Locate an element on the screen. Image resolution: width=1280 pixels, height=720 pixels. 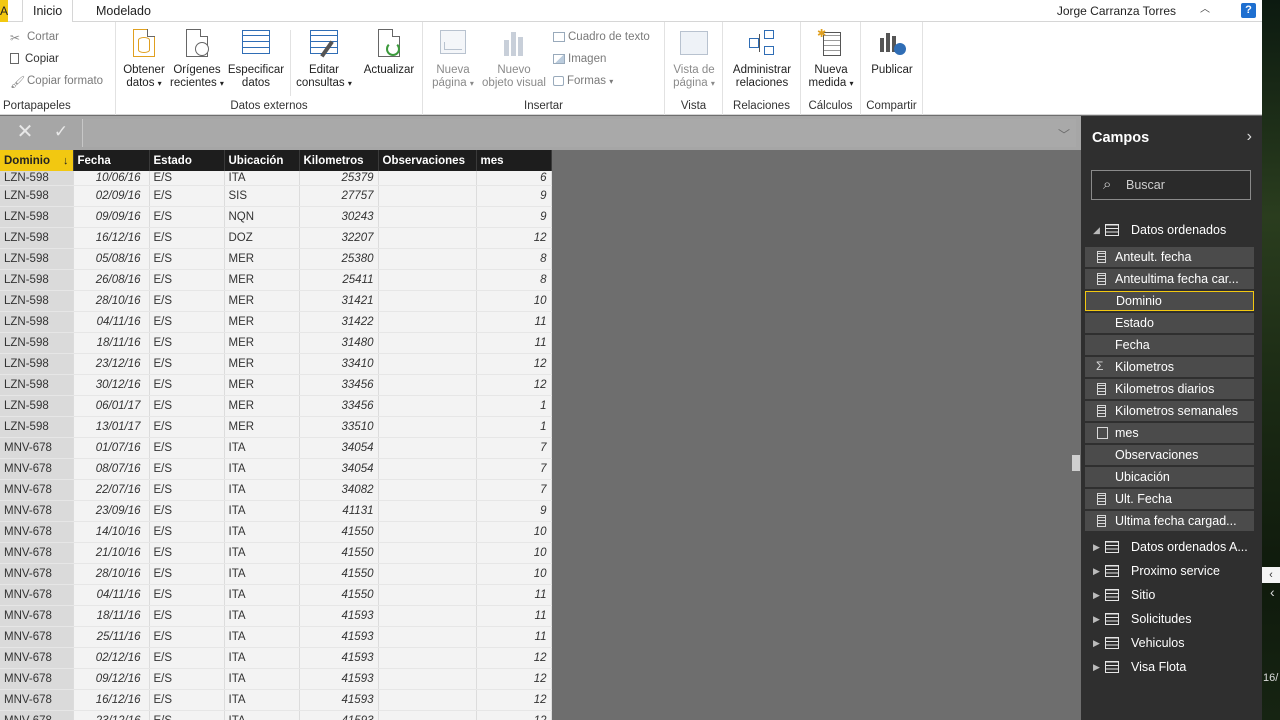
cell-fecha: 28/10/16 is located at coordinates (111, 574).